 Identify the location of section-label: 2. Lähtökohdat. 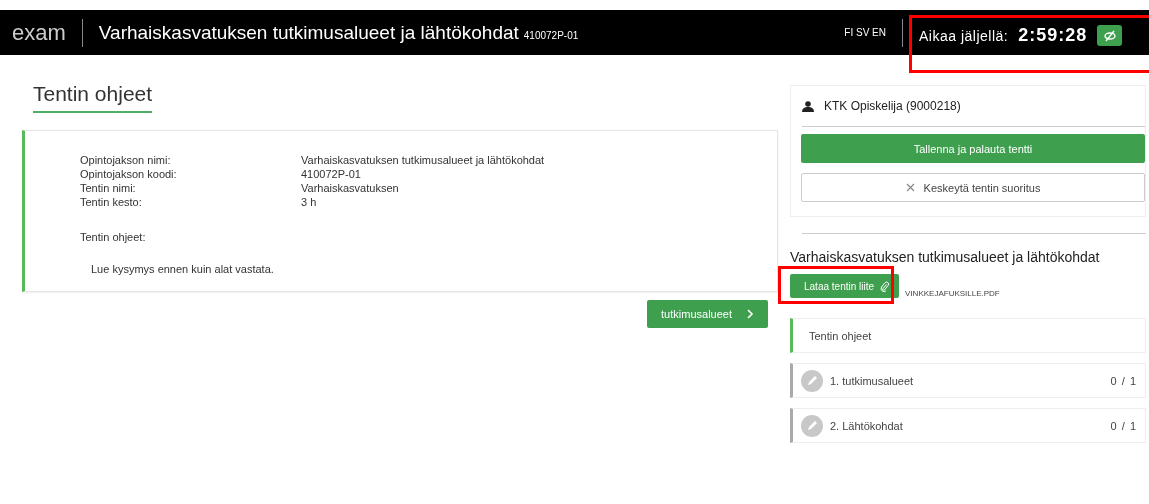
(867, 425).